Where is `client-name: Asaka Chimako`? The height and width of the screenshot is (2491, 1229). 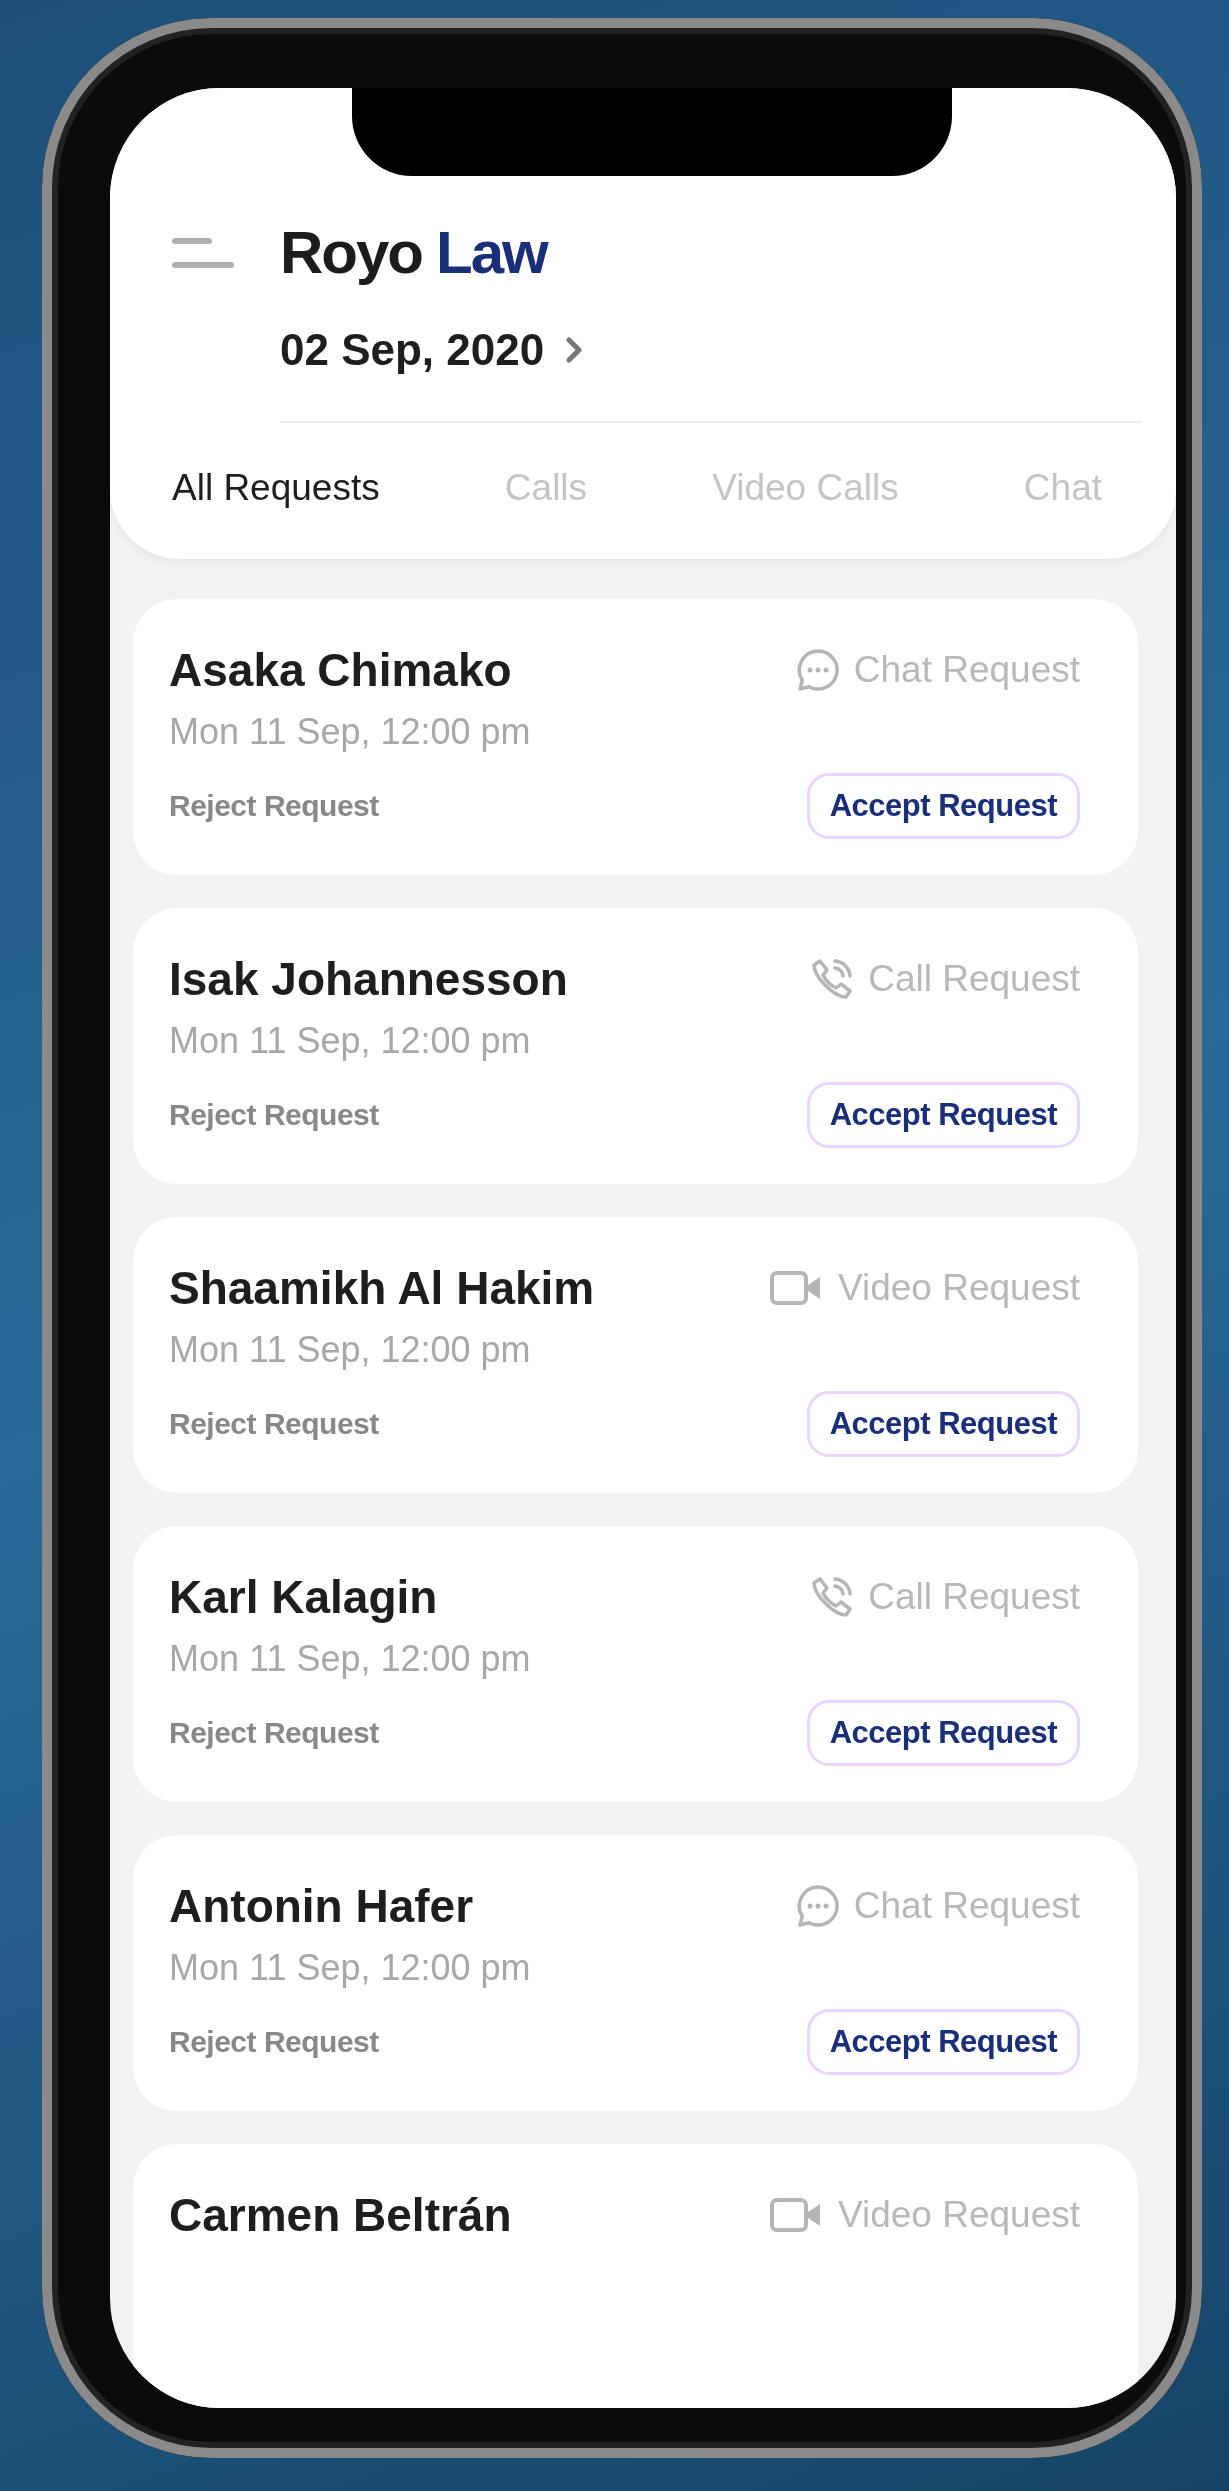 client-name: Asaka Chimako is located at coordinates (340, 670).